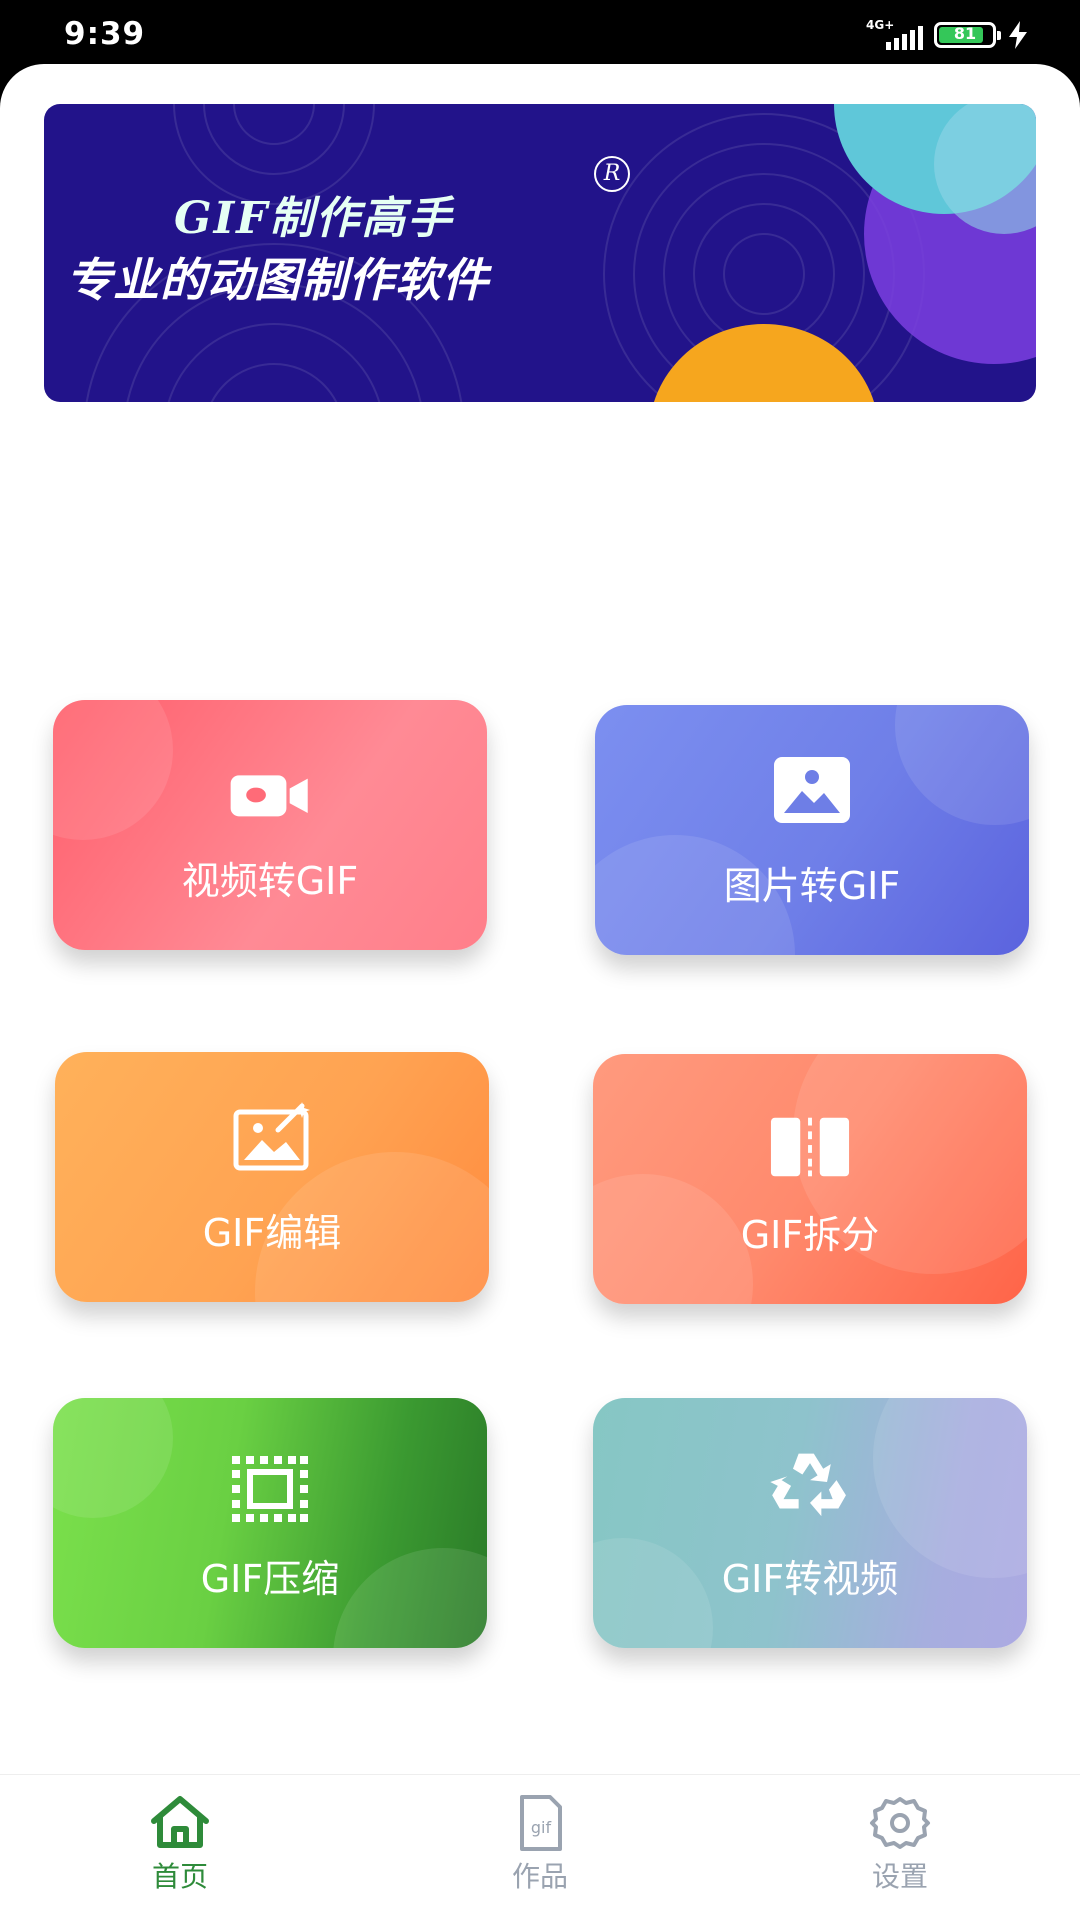 The height and width of the screenshot is (1920, 1080). Describe the element at coordinates (105, 34) in the screenshot. I see `status-time: 9:39` at that location.